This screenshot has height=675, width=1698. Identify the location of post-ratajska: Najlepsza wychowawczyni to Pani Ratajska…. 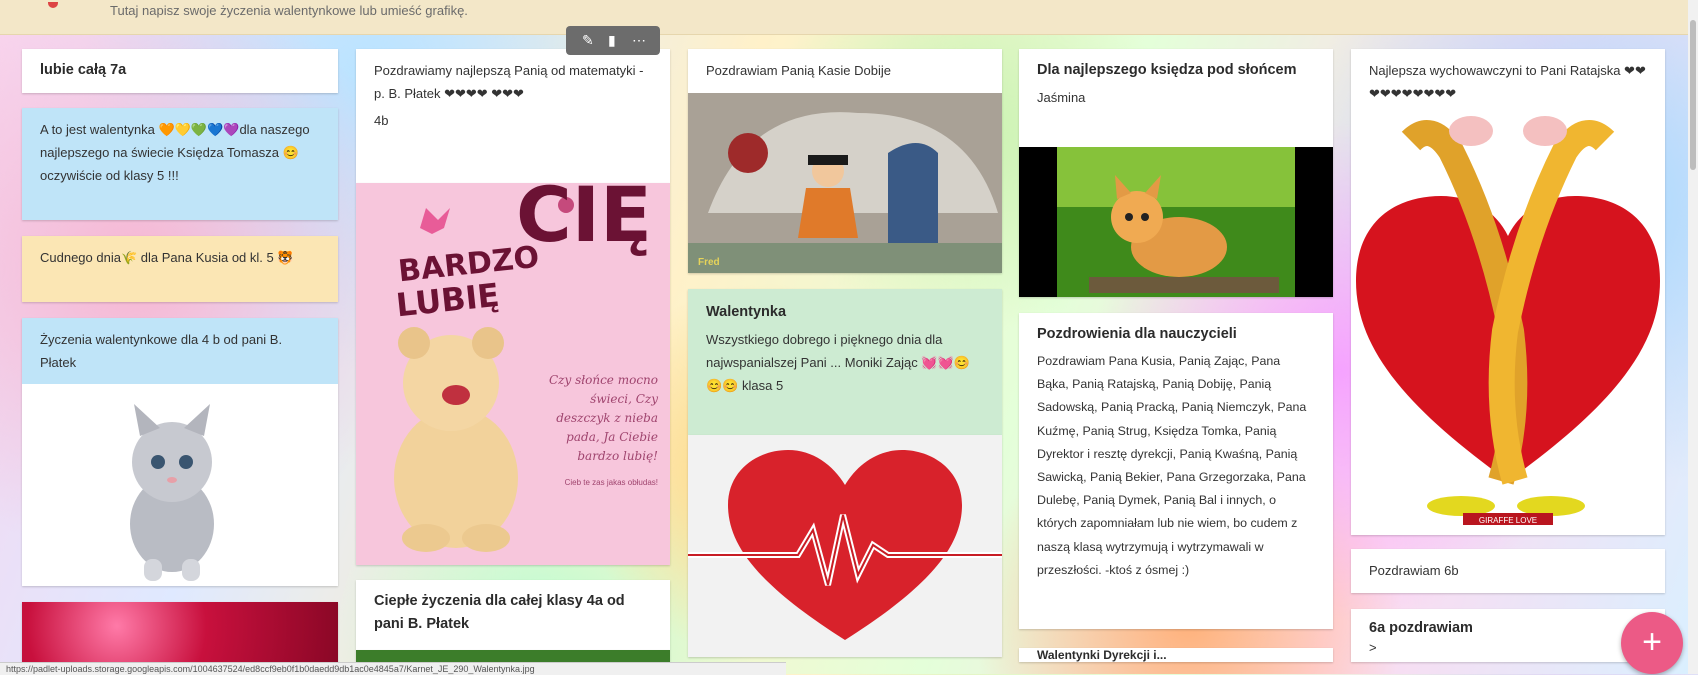
(1508, 292).